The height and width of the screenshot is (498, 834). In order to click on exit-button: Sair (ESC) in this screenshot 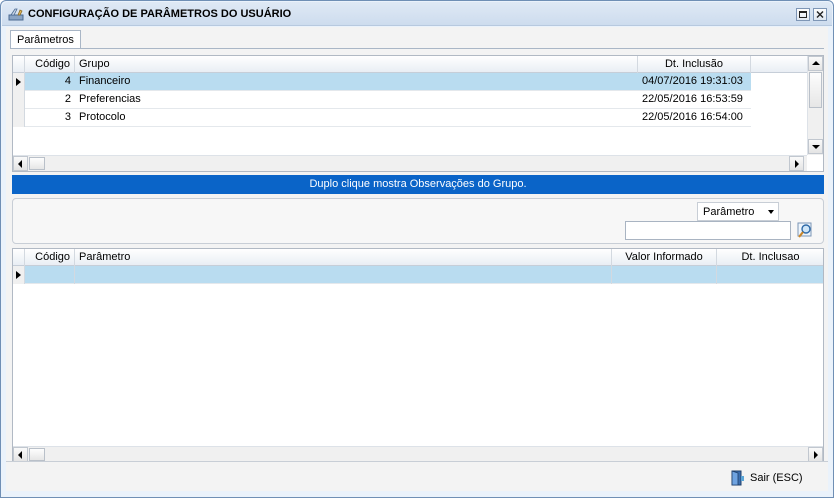, I will do `click(767, 478)`.